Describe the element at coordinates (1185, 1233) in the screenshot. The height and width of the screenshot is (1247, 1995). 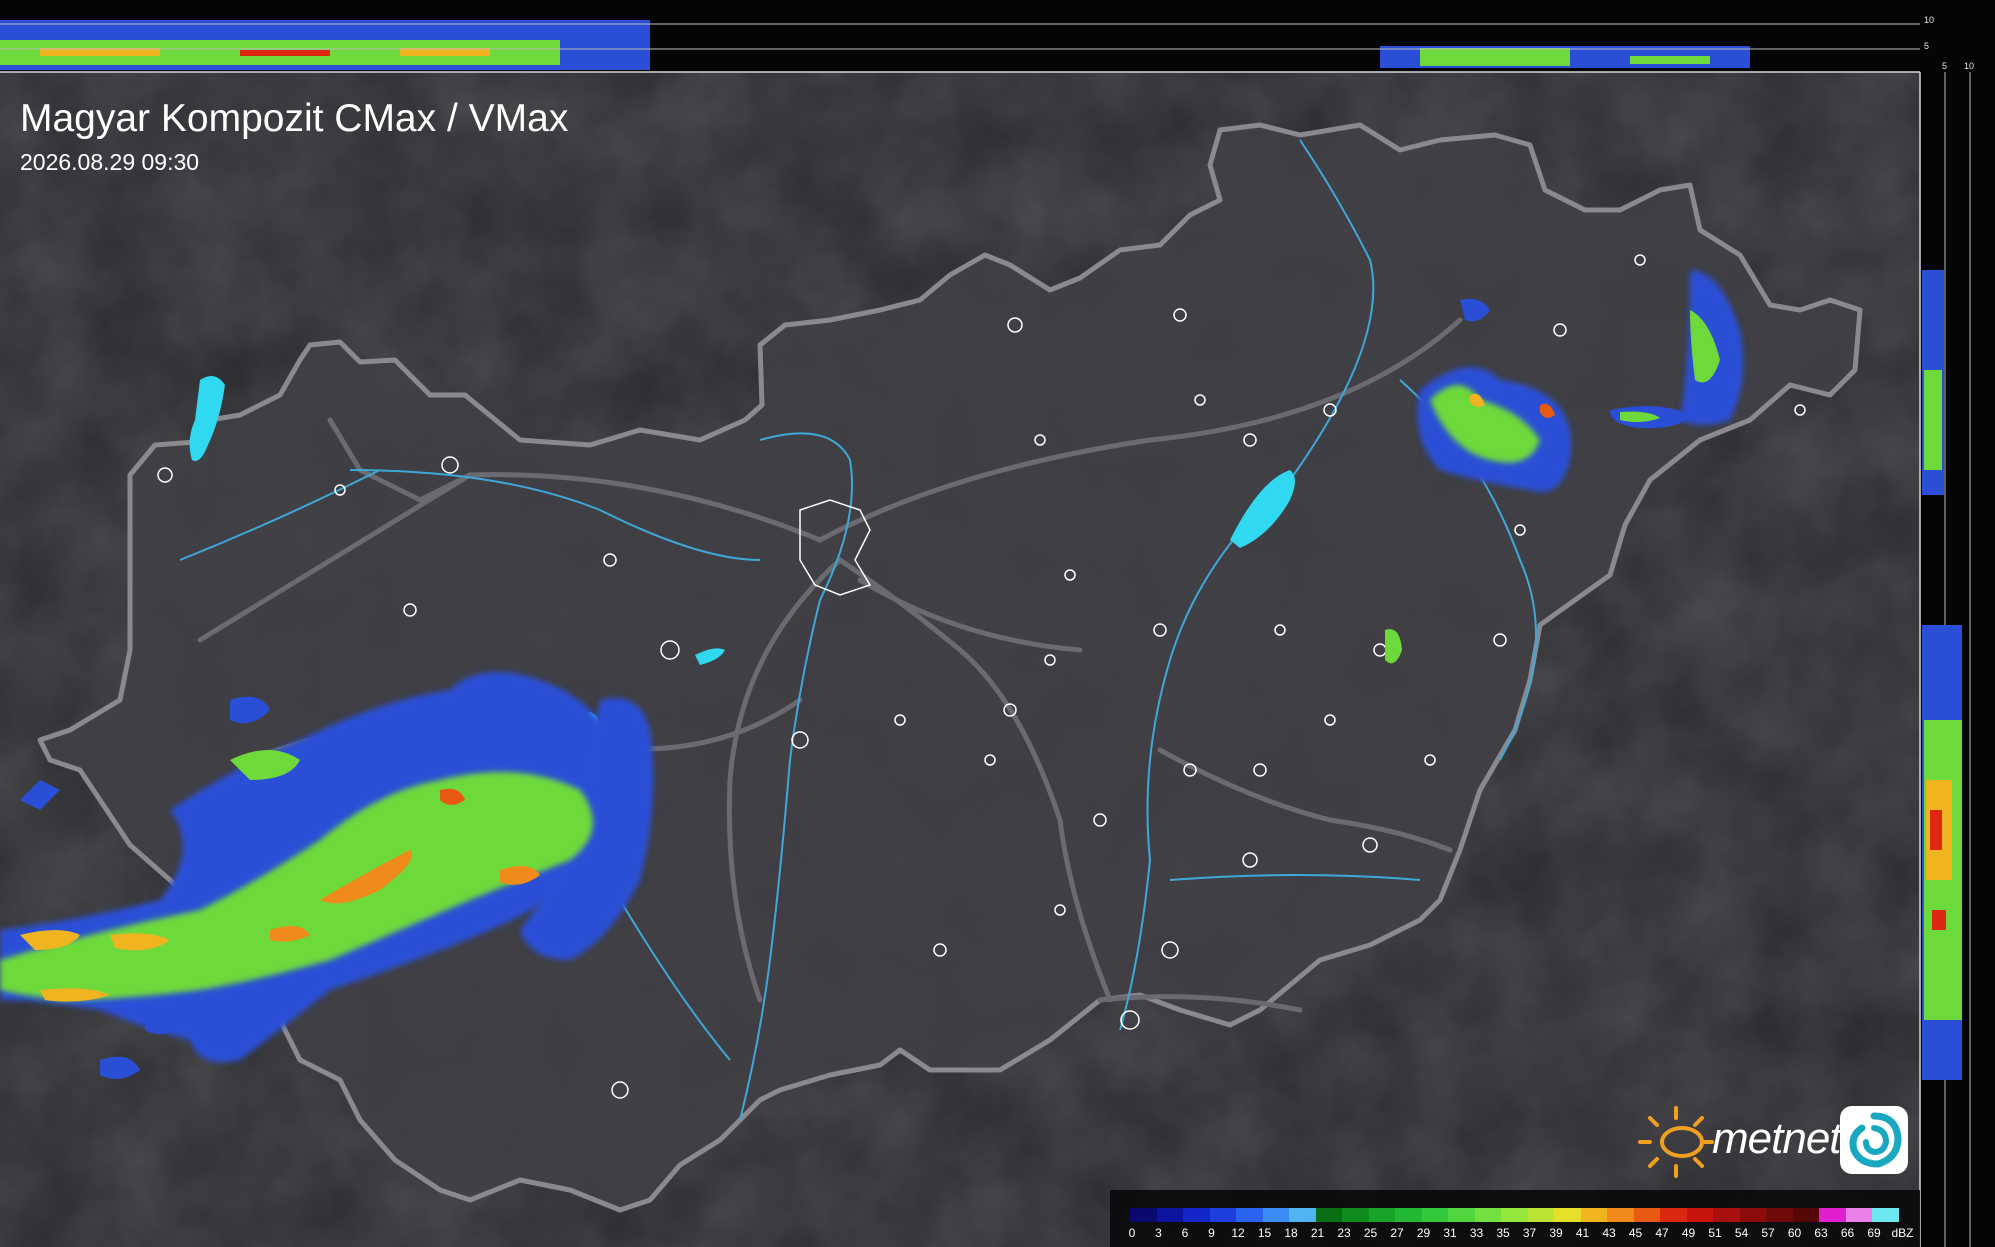
I see `legend-value: 6` at that location.